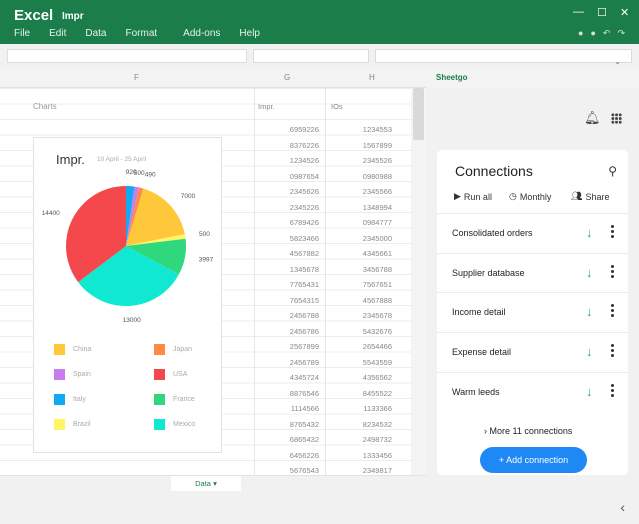  What do you see at coordinates (621, 33) in the screenshot?
I see `redo-icon: ↷` at bounding box center [621, 33].